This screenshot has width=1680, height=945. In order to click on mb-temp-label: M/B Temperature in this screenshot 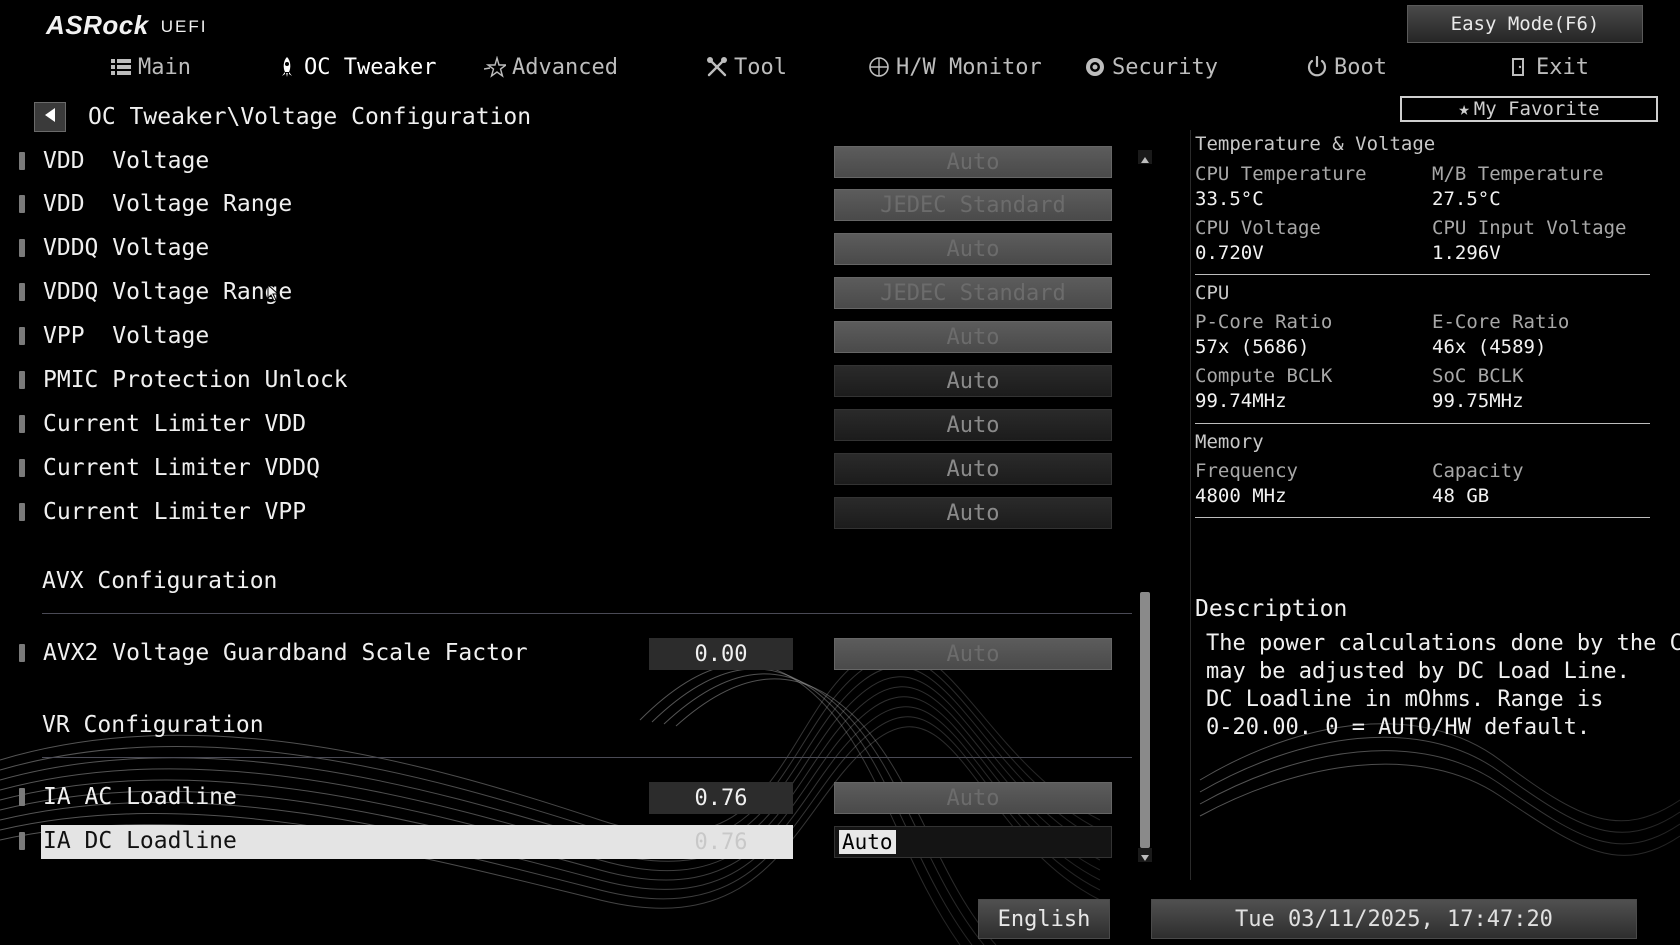, I will do `click(1518, 174)`.